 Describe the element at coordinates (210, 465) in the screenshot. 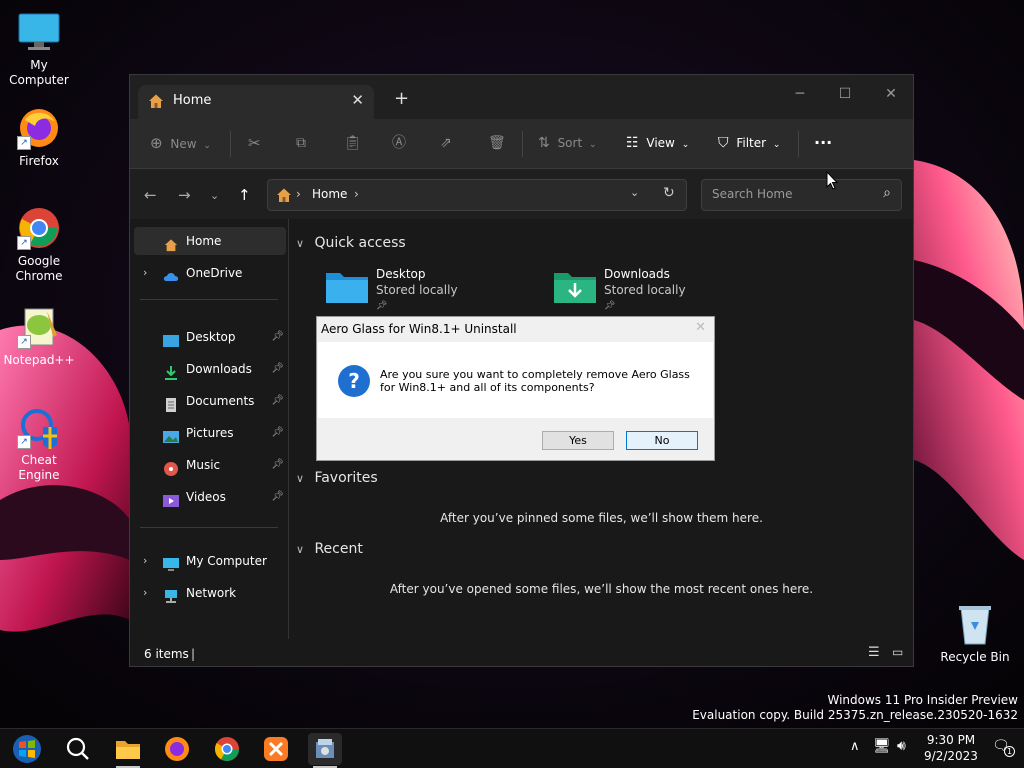

I see `sidebar-item-music: Music 📌︎` at that location.